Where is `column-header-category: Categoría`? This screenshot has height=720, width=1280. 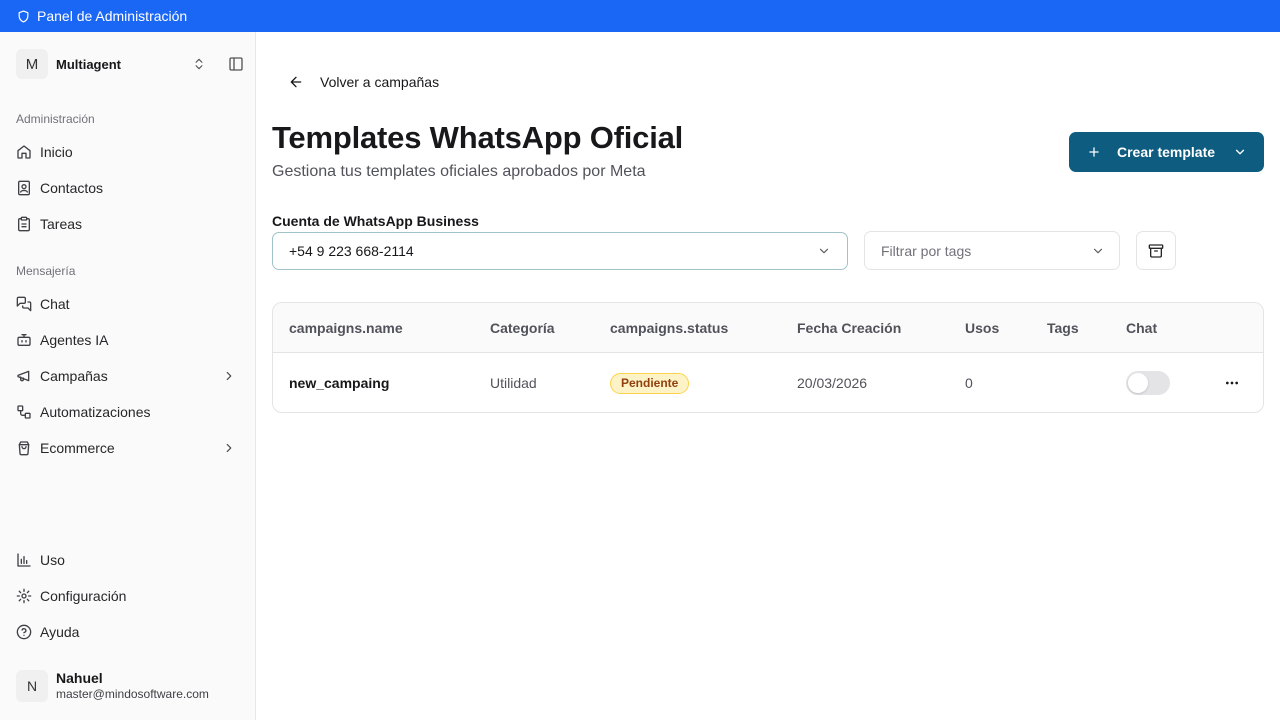 column-header-category: Categoría is located at coordinates (522, 328).